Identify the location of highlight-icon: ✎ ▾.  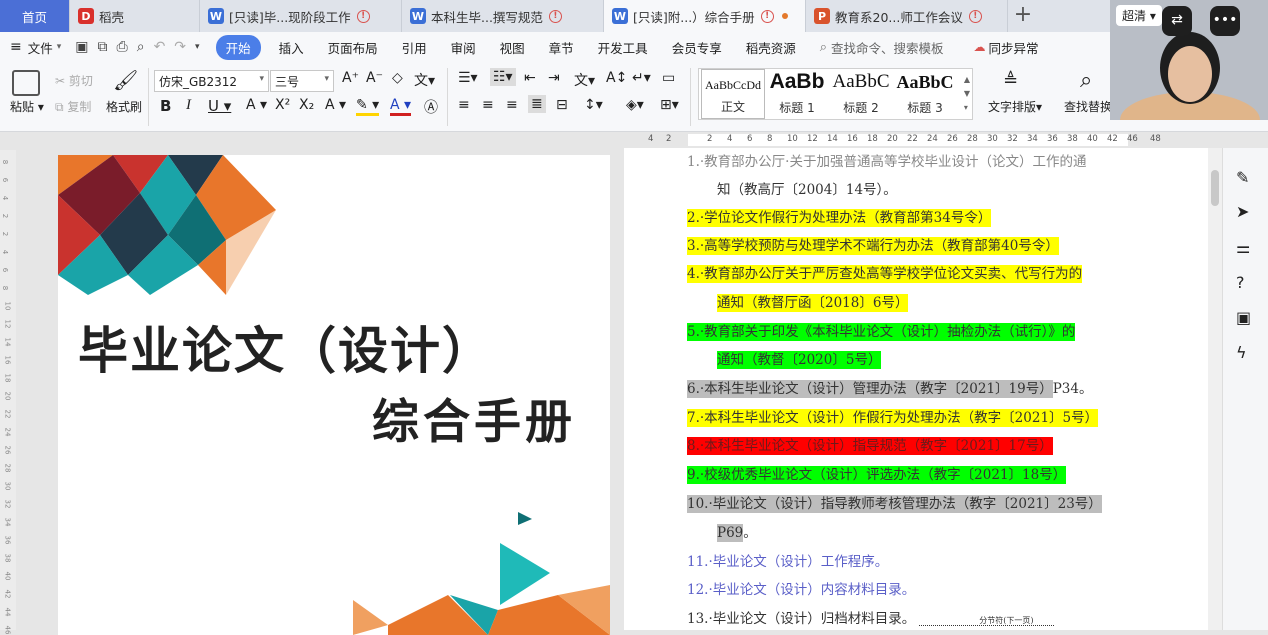
(368, 106).